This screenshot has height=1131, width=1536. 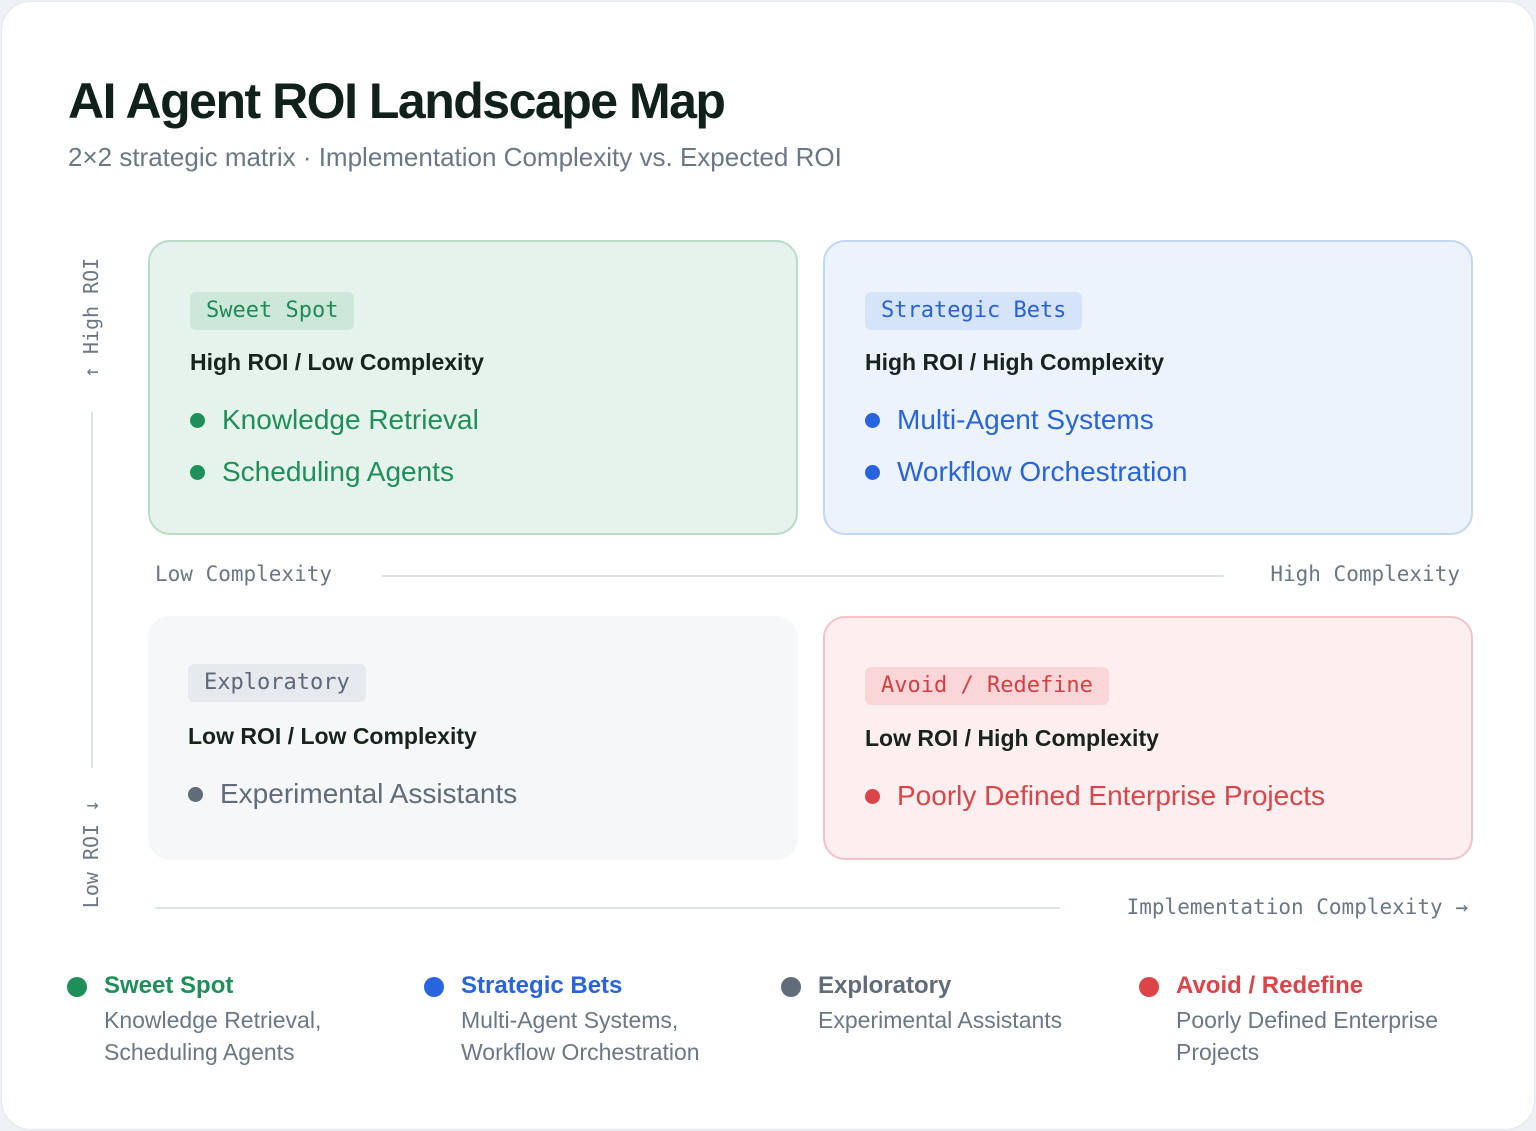 I want to click on quadrant-item: Poorly Defined Enterprise Projects, so click(x=1095, y=796).